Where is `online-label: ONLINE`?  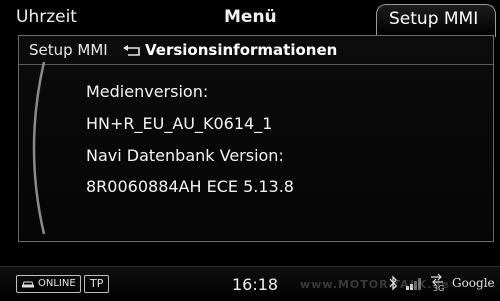 online-label: ONLINE is located at coordinates (57, 283).